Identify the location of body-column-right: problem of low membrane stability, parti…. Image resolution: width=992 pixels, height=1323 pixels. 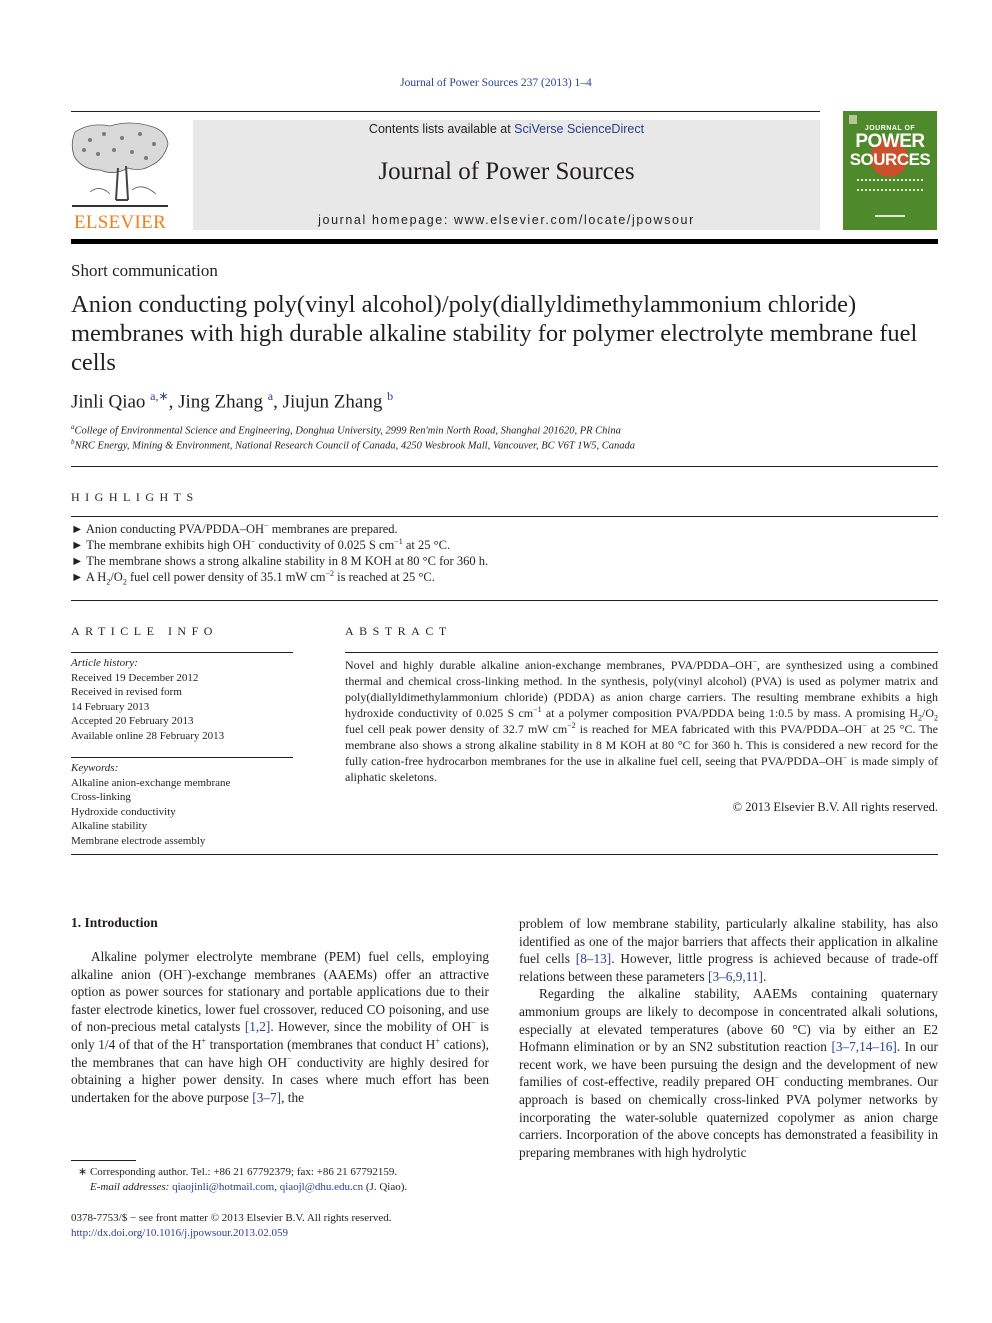
(728, 1038).